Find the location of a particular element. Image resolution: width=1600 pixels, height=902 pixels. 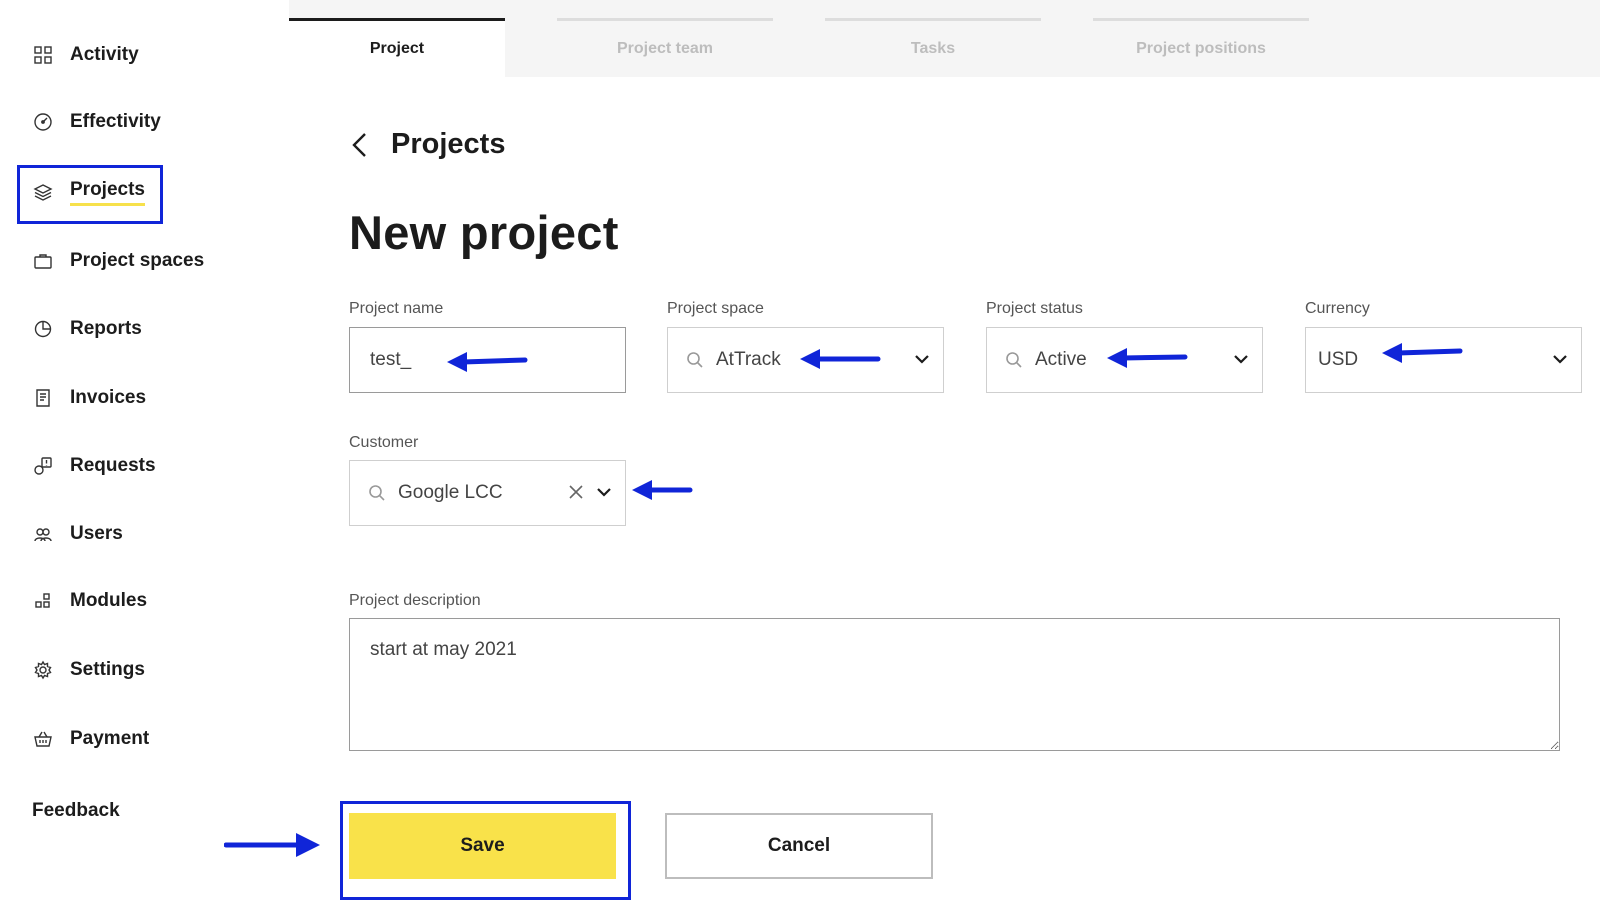

customer-select: Google LCC is located at coordinates (487, 493).